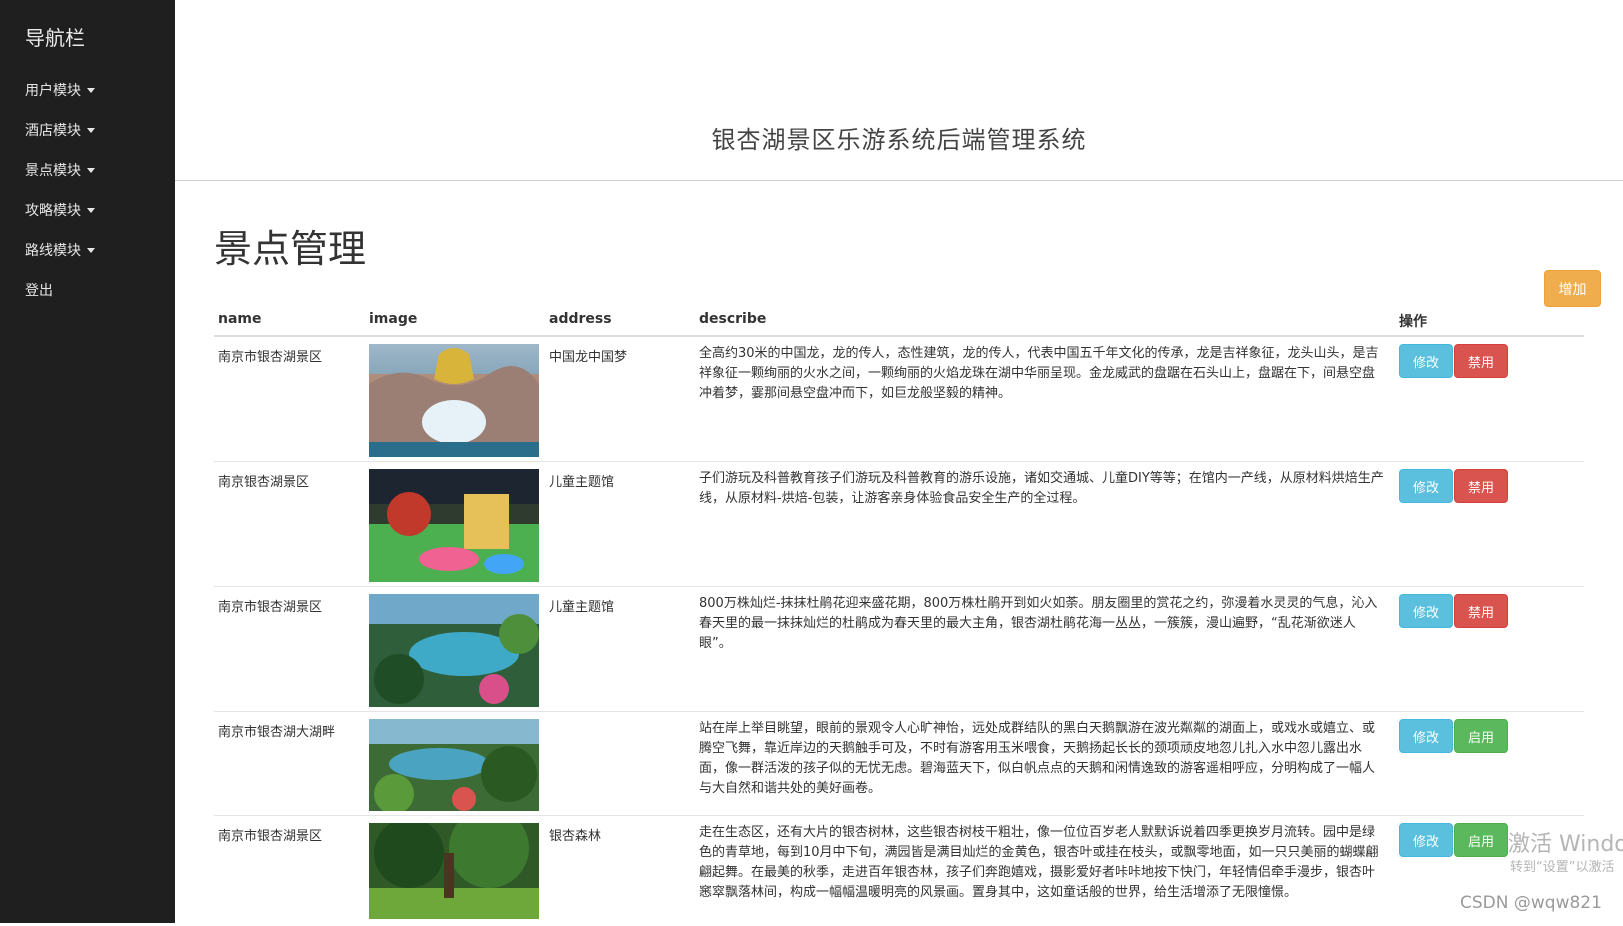  Describe the element at coordinates (393, 319) in the screenshot. I see `column-header-image: image` at that location.